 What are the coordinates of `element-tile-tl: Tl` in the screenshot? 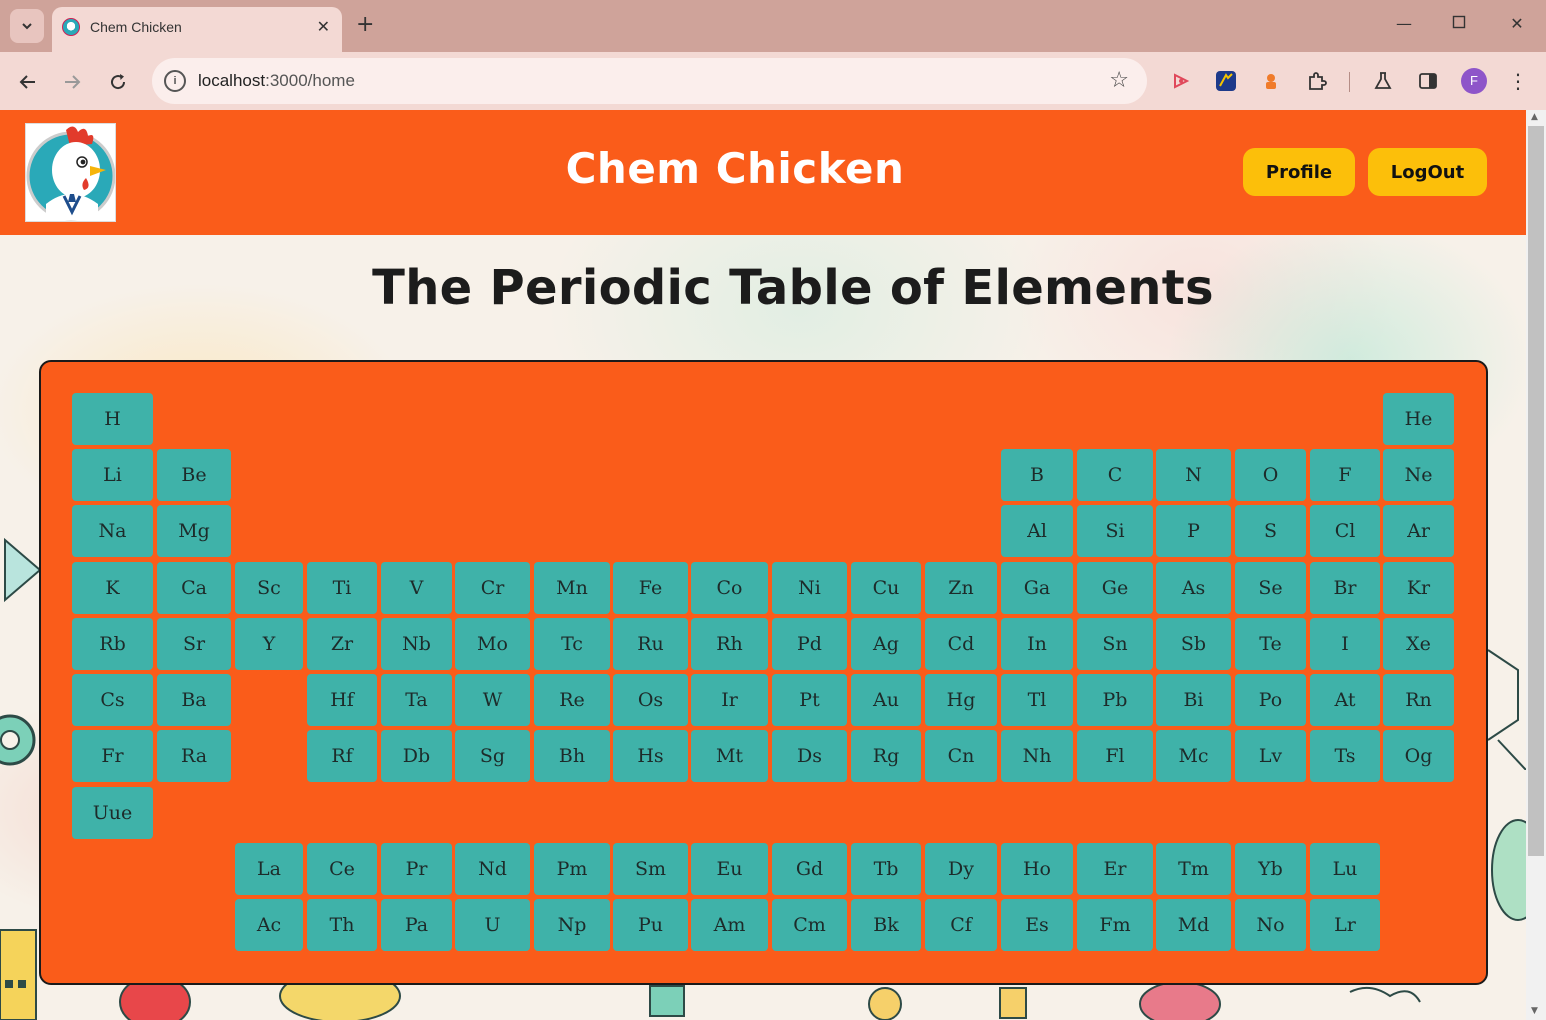 It's located at (1037, 700).